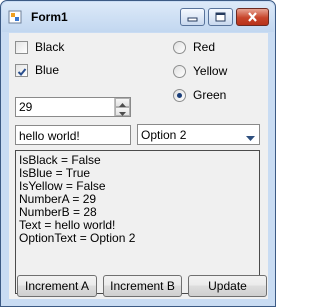 Image resolution: width=320 pixels, height=307 pixels. Describe the element at coordinates (204, 47) in the screenshot. I see `radio-red-label: Red` at that location.